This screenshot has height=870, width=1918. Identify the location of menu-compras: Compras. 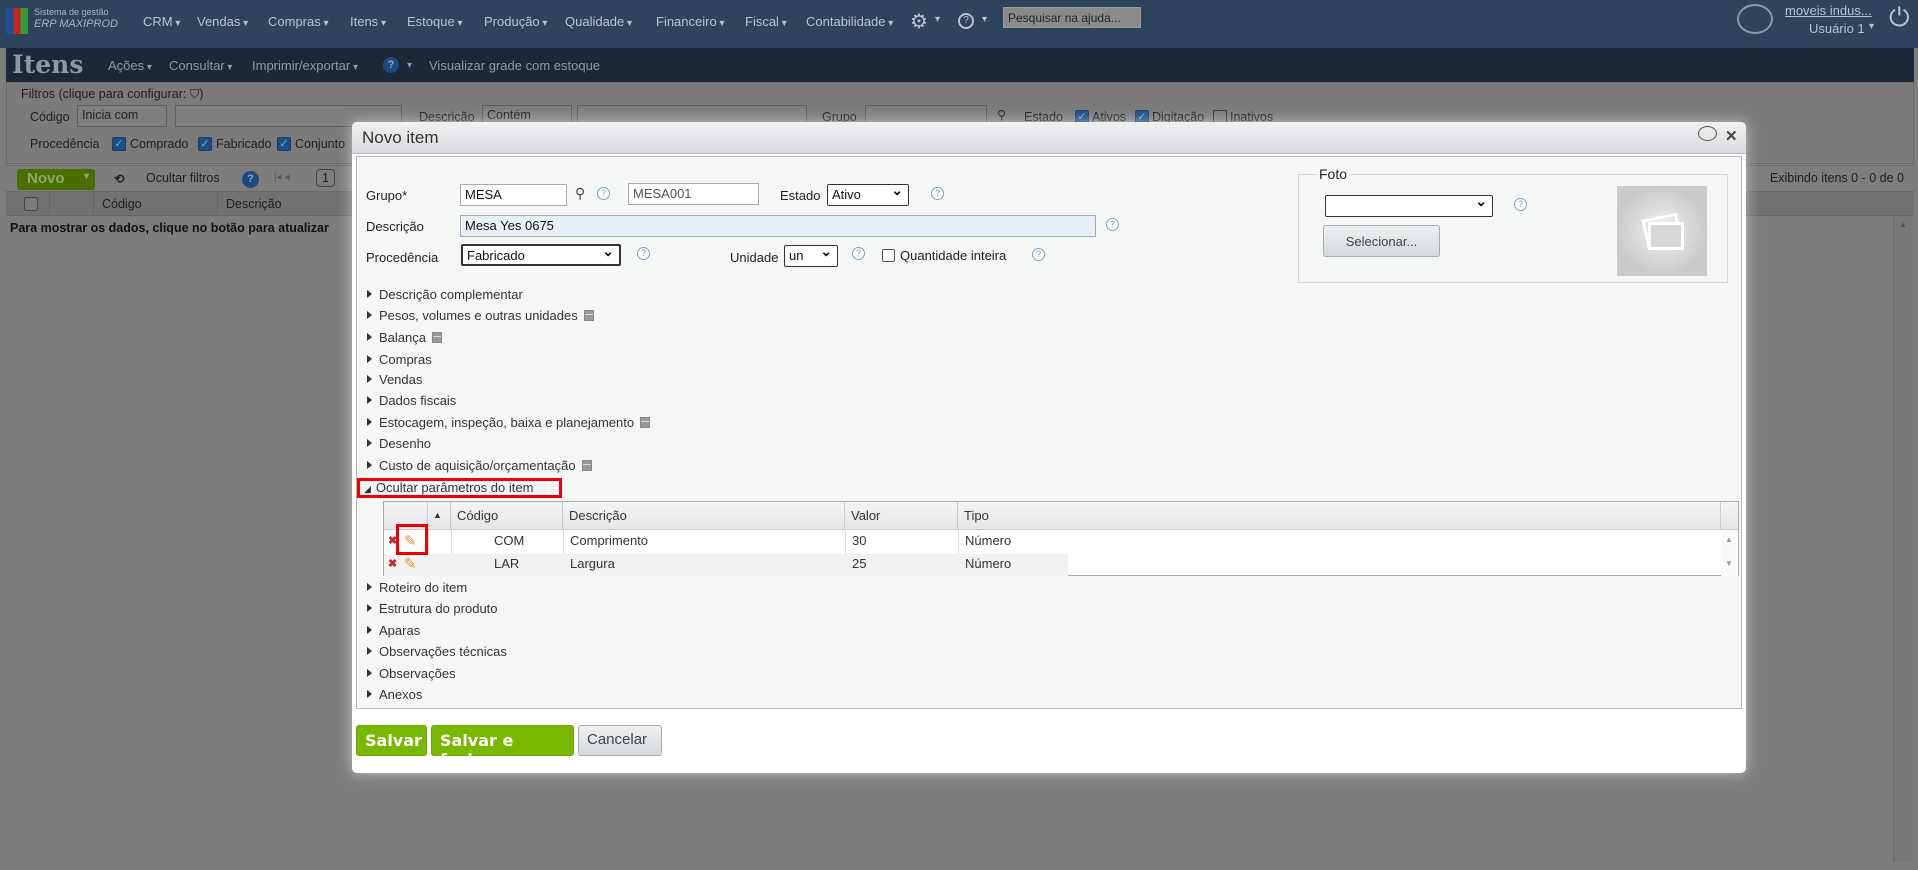
(298, 21).